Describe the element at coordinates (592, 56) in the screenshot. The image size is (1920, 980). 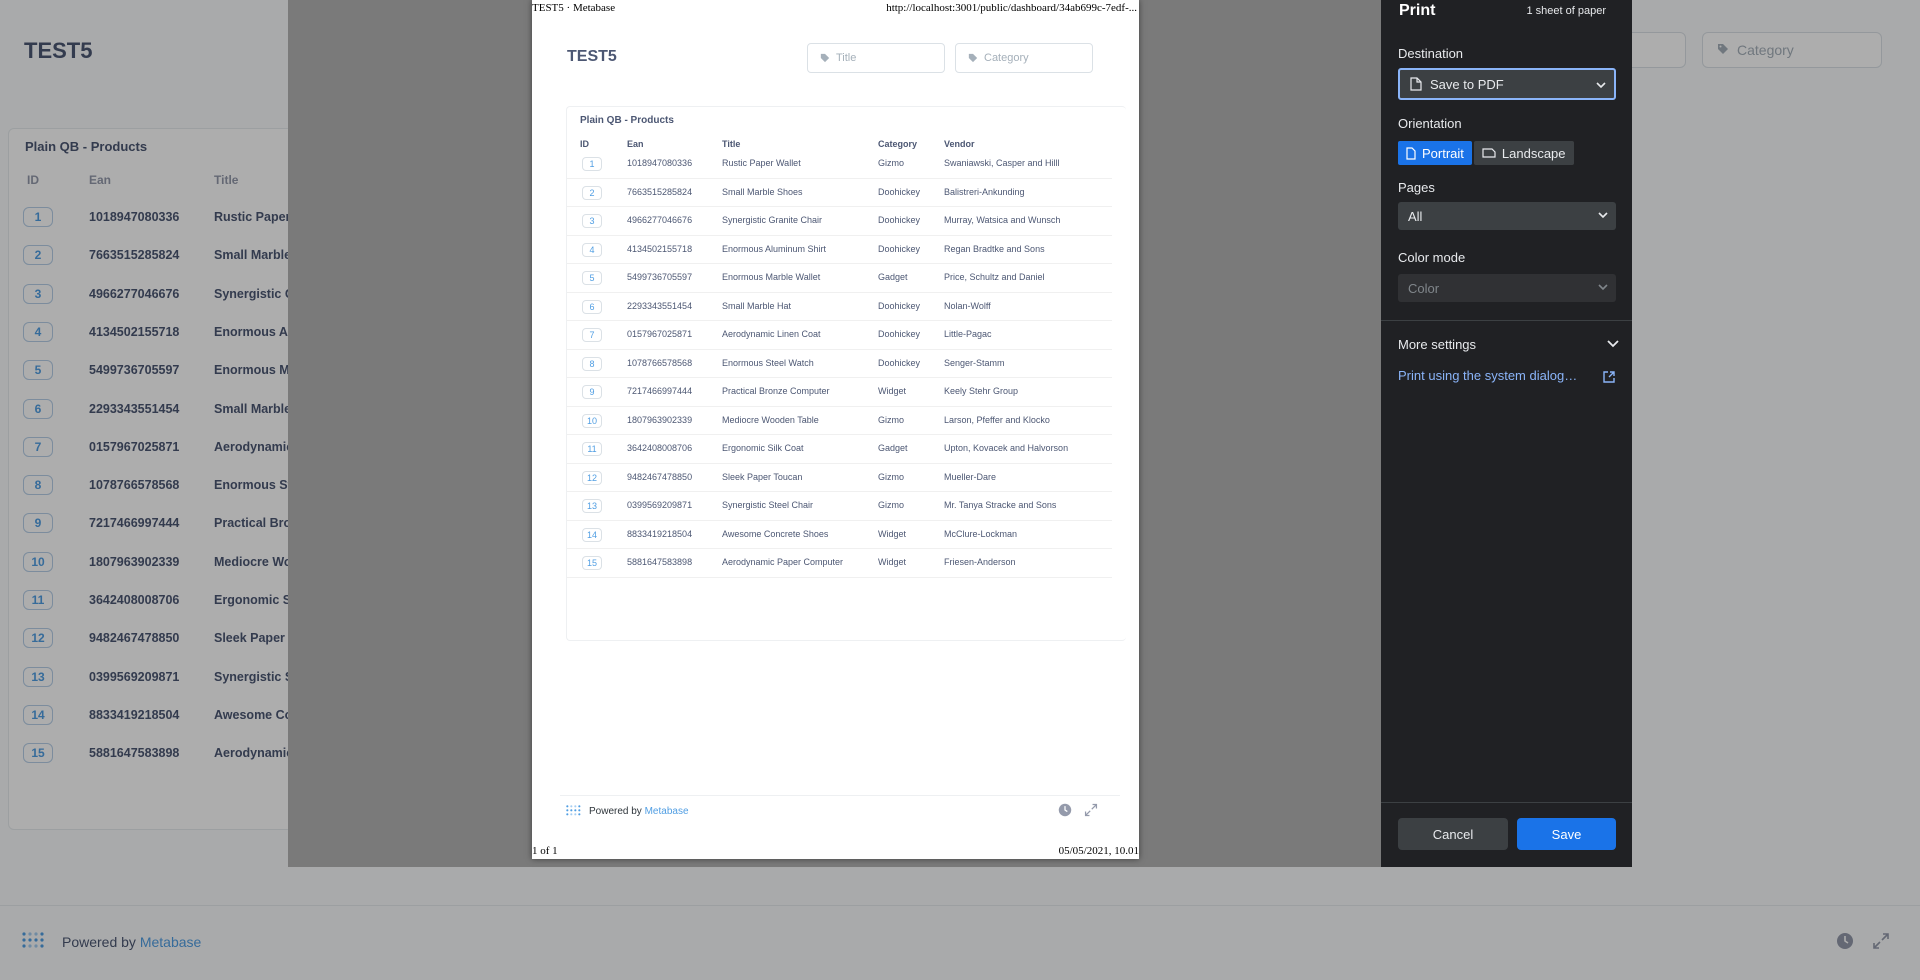
I see `preview-dashboard-title: TEST5` at that location.